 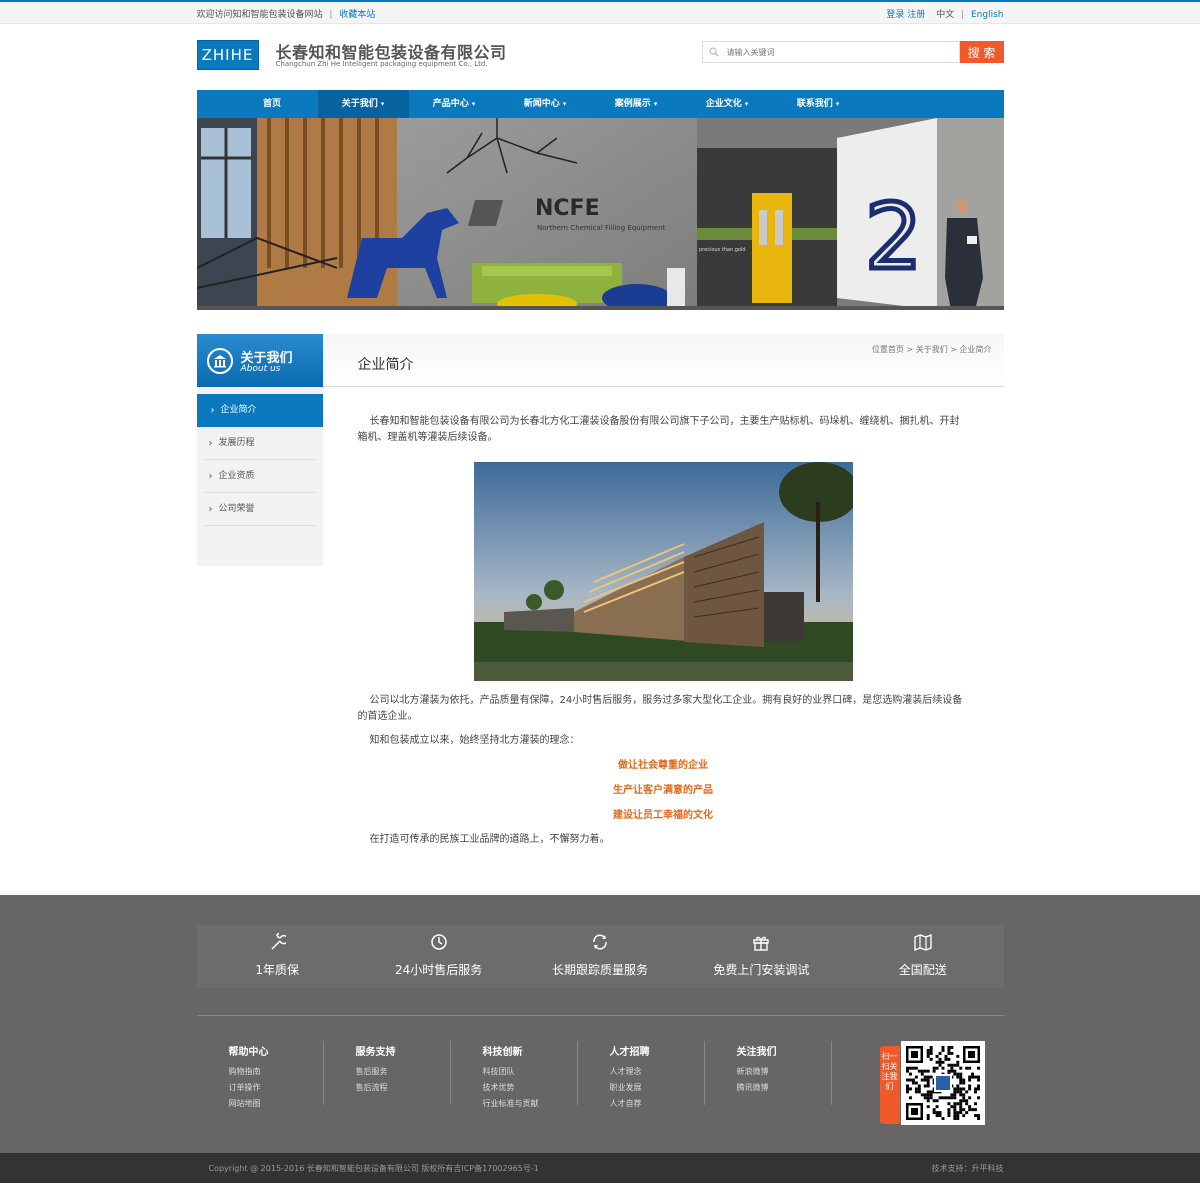 I want to click on sidebar-item: 企业资质, so click(x=259, y=476).